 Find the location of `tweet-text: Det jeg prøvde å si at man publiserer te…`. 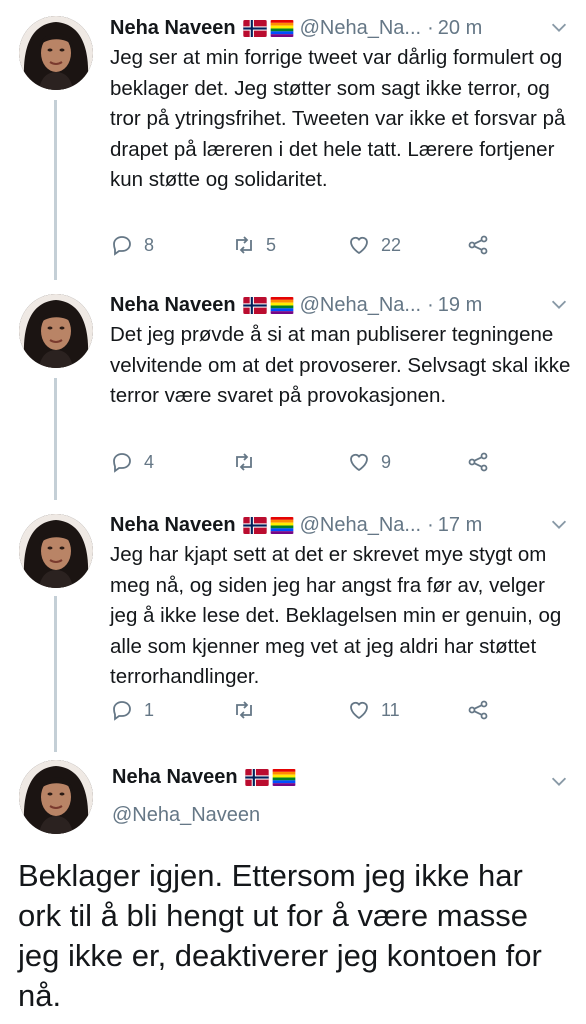

tweet-text: Det jeg prøvde å si at man publiserer te… is located at coordinates (340, 365).